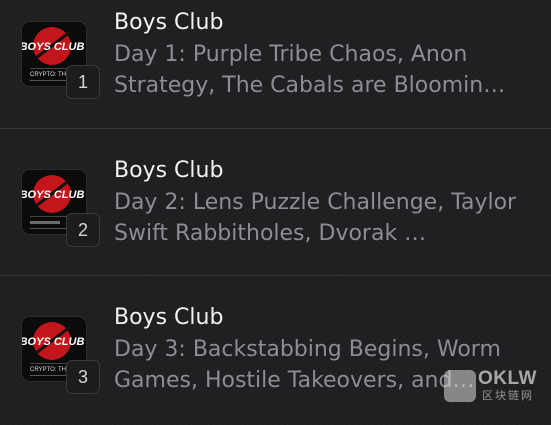 This screenshot has height=425, width=551. I want to click on site-watermark: OKLW 区块链网, so click(497, 387).